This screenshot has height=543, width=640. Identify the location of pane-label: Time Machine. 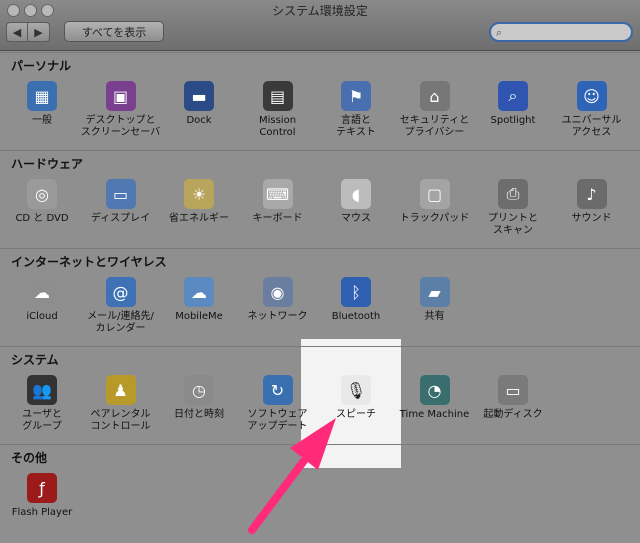
(434, 414).